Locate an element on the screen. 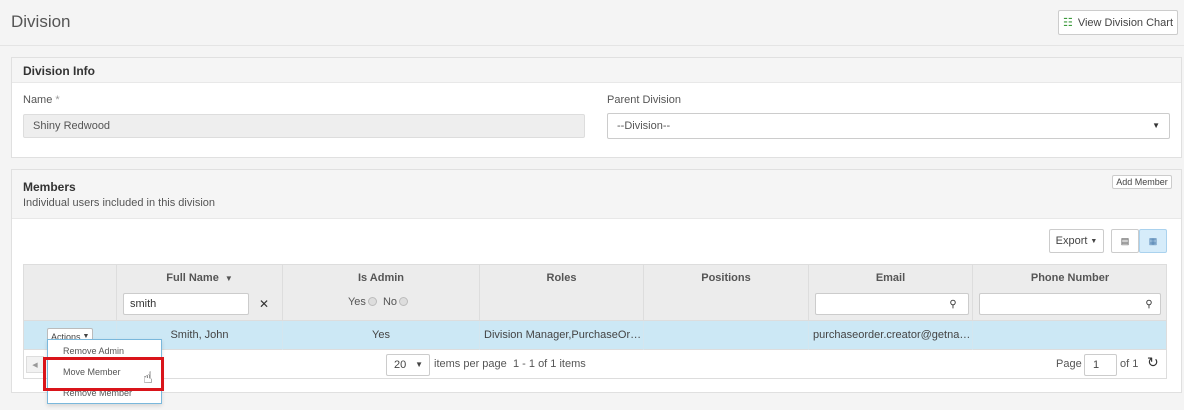  phone-column-header: Phone Number ⚲ is located at coordinates (1069, 293).